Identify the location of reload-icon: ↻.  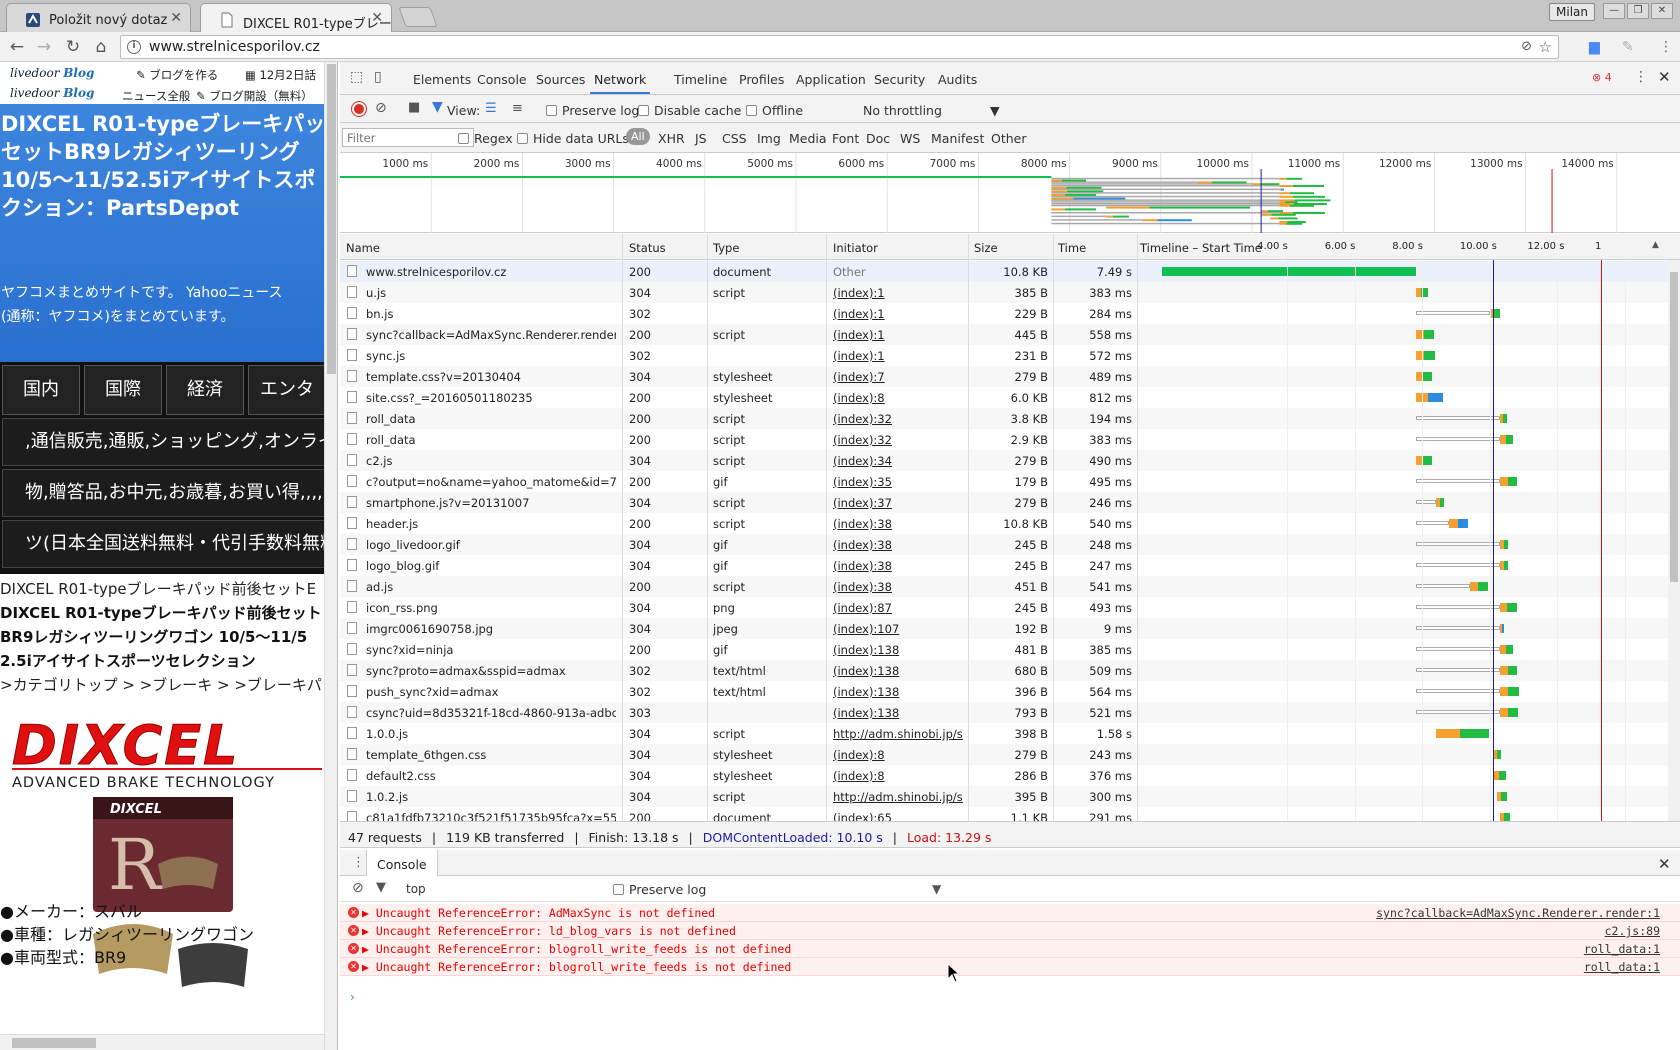
(73, 47).